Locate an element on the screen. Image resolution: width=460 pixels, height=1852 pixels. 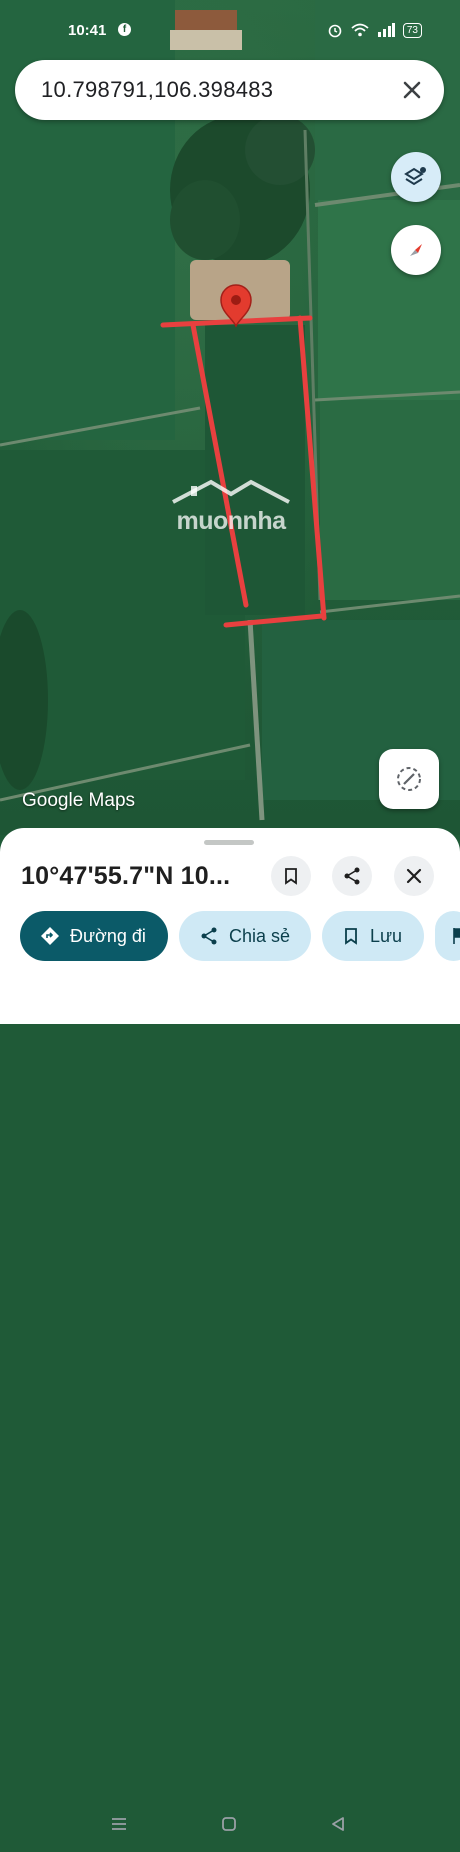
search-bar: 10.798791,106.398483 is located at coordinates (229, 90).